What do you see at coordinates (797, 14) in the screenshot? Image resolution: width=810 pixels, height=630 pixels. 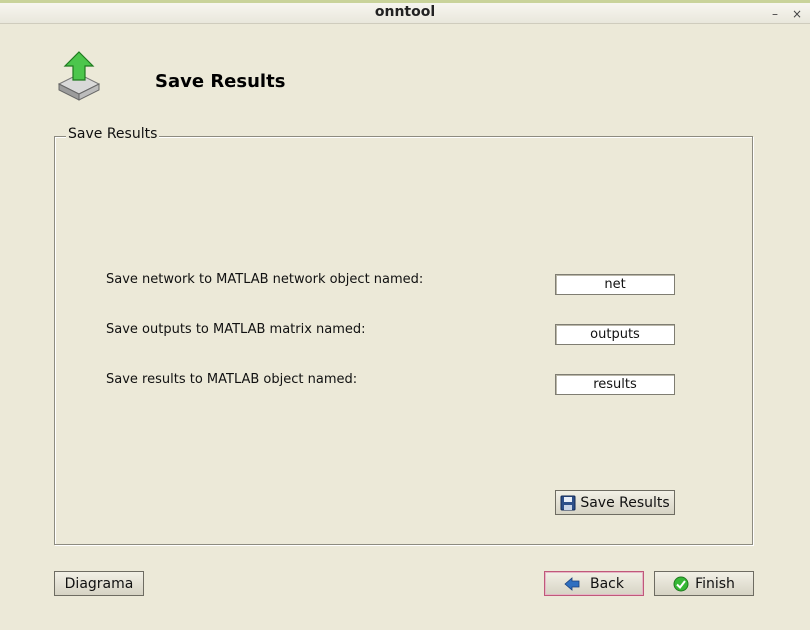 I see `close-button: ×` at bounding box center [797, 14].